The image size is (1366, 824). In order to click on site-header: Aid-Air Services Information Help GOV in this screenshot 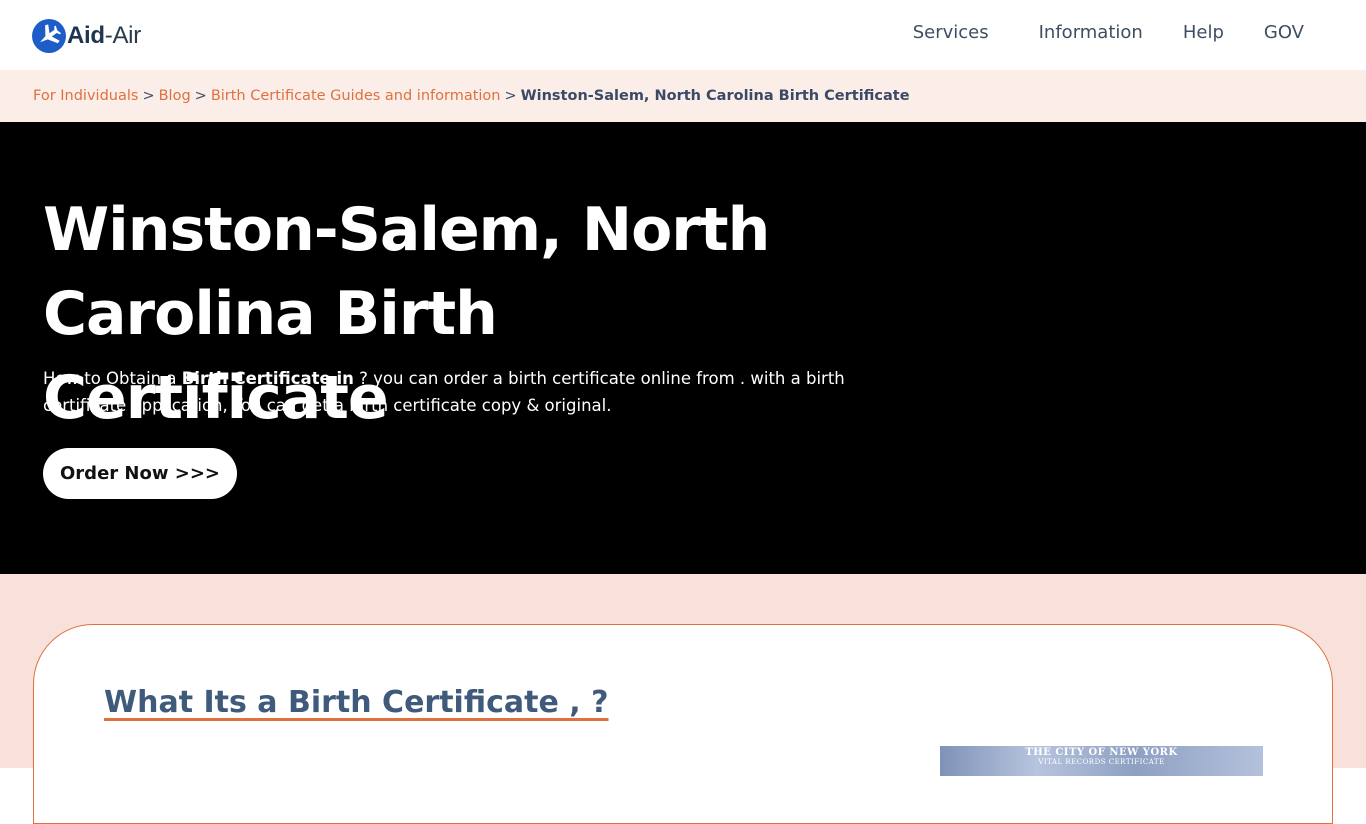, I will do `click(683, 35)`.